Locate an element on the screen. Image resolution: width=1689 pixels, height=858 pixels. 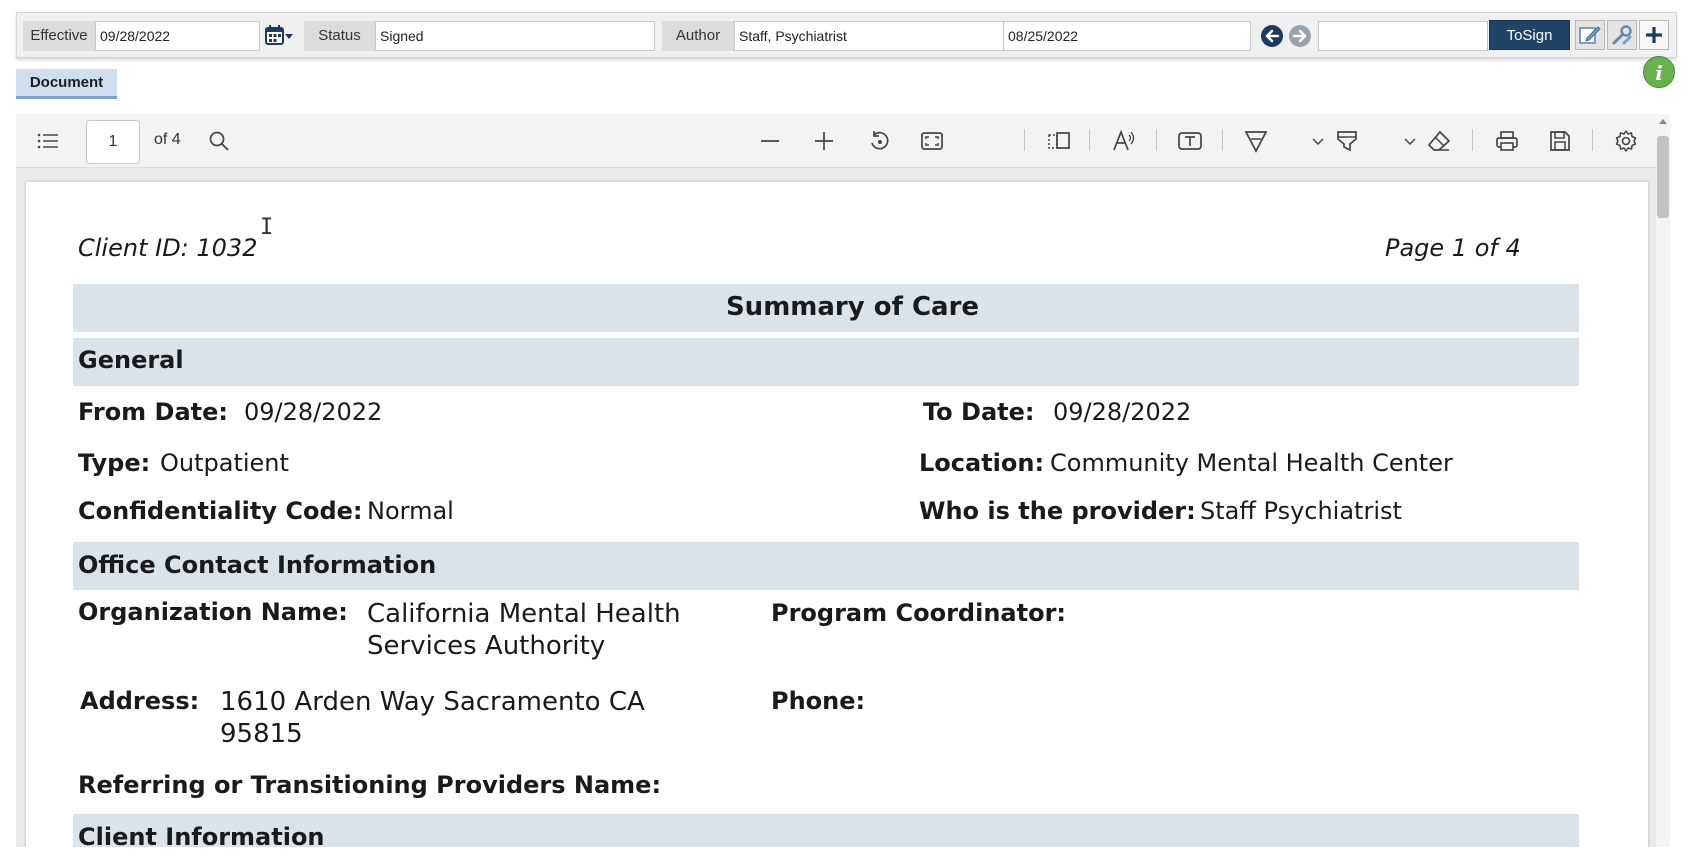
add-icon is located at coordinates (1654, 35).